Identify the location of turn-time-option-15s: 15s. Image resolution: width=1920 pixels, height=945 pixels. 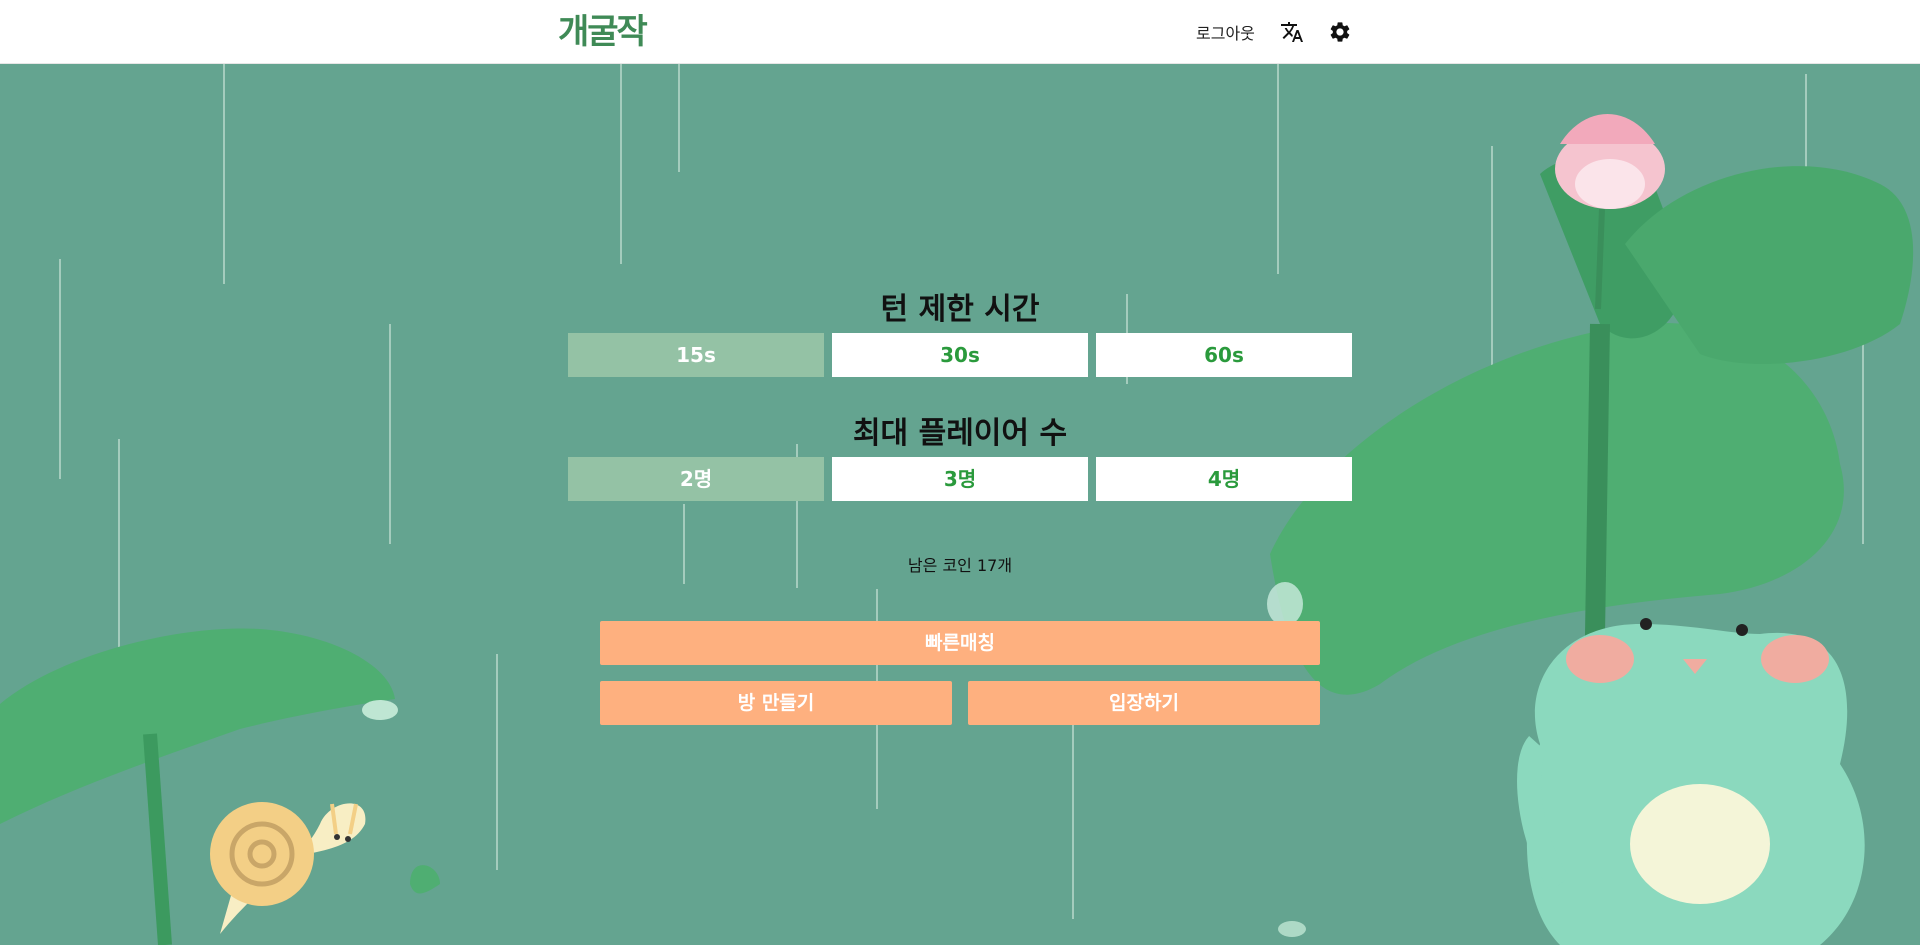
(696, 355).